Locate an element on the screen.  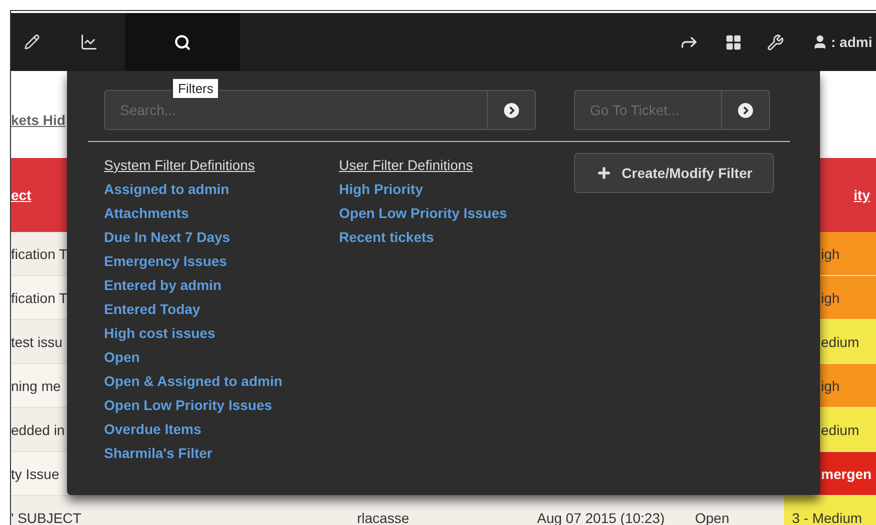
section-heading: System Filter Definitions is located at coordinates (179, 165).